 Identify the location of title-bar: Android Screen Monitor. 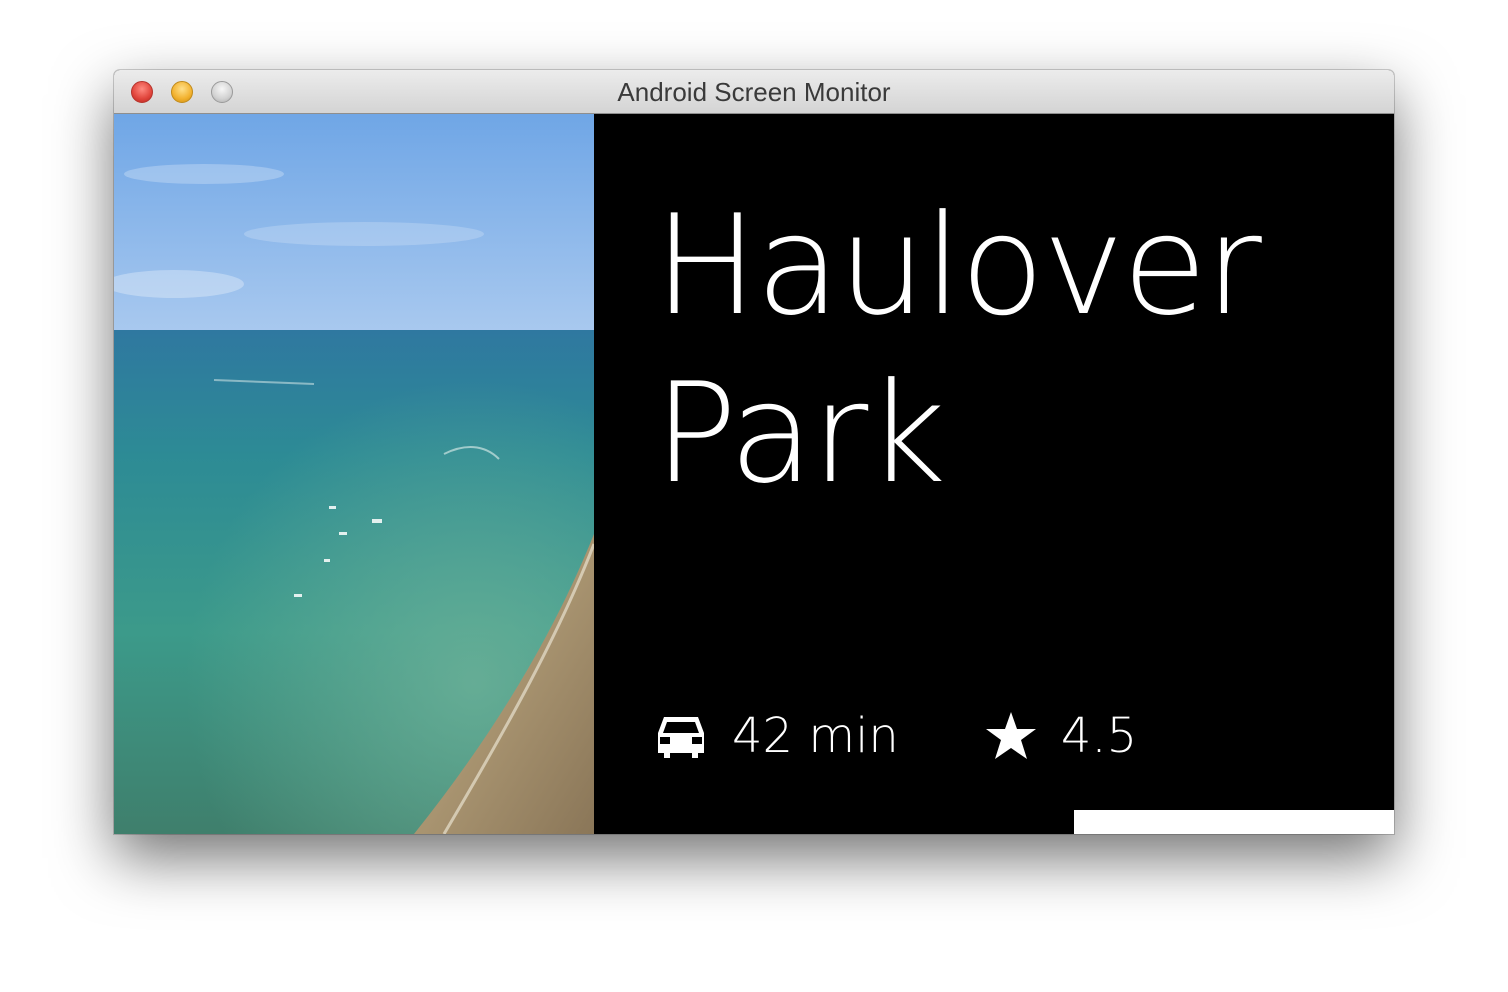
(754, 92).